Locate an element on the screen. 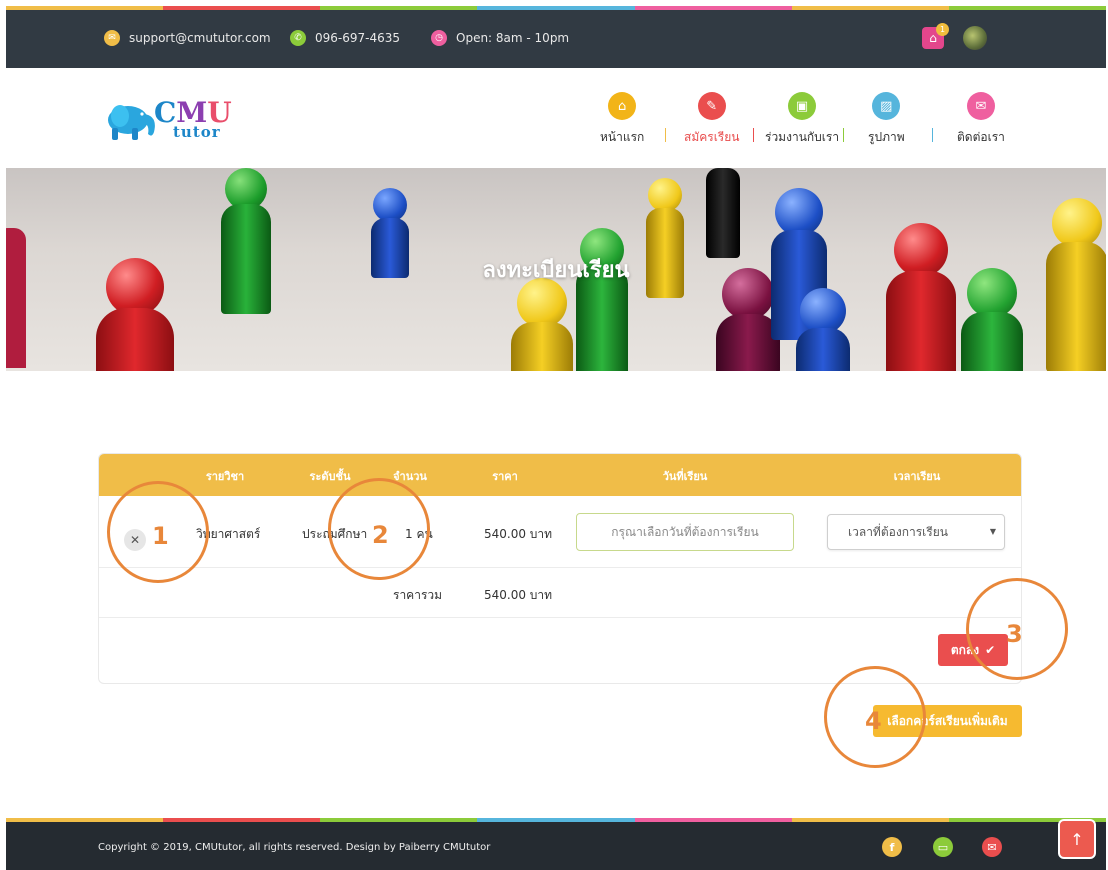 The image size is (1108, 870). nav-label: หน้าแรก is located at coordinates (622, 137).